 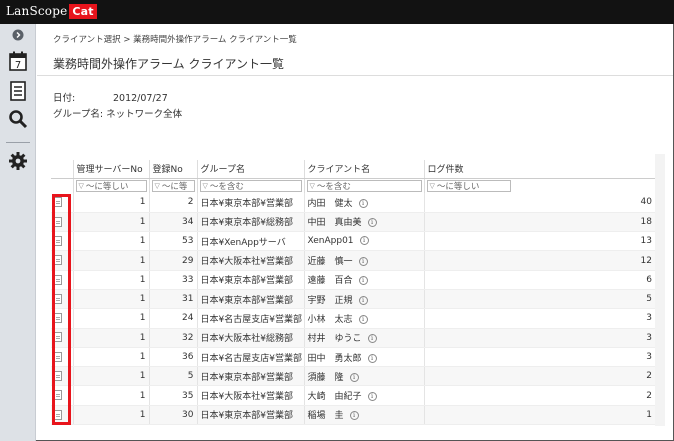 I want to click on search-icon, so click(x=18, y=119).